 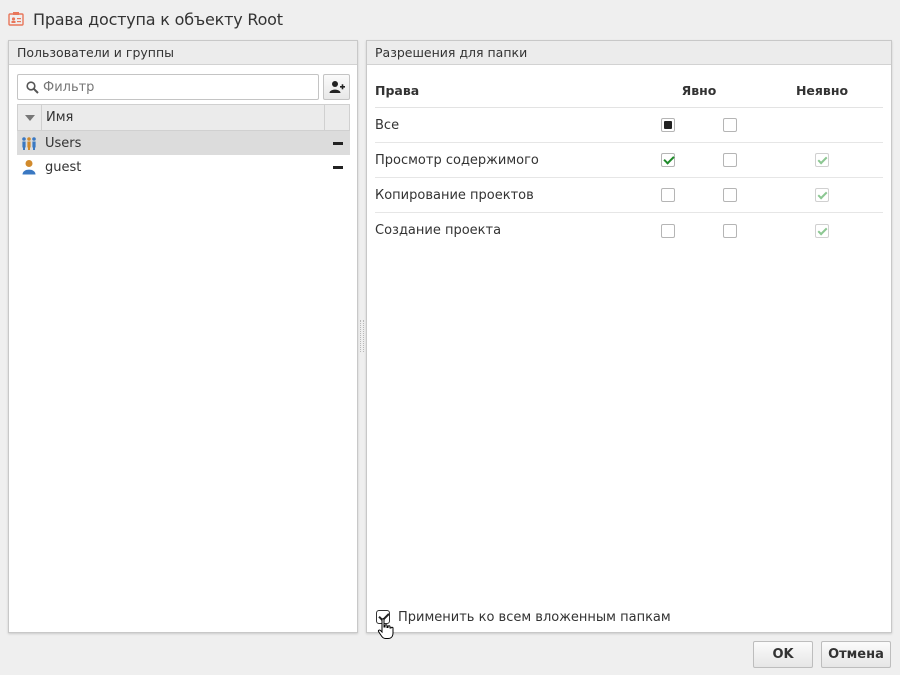 I want to click on grid-row-guest: guest, so click(x=183, y=167).